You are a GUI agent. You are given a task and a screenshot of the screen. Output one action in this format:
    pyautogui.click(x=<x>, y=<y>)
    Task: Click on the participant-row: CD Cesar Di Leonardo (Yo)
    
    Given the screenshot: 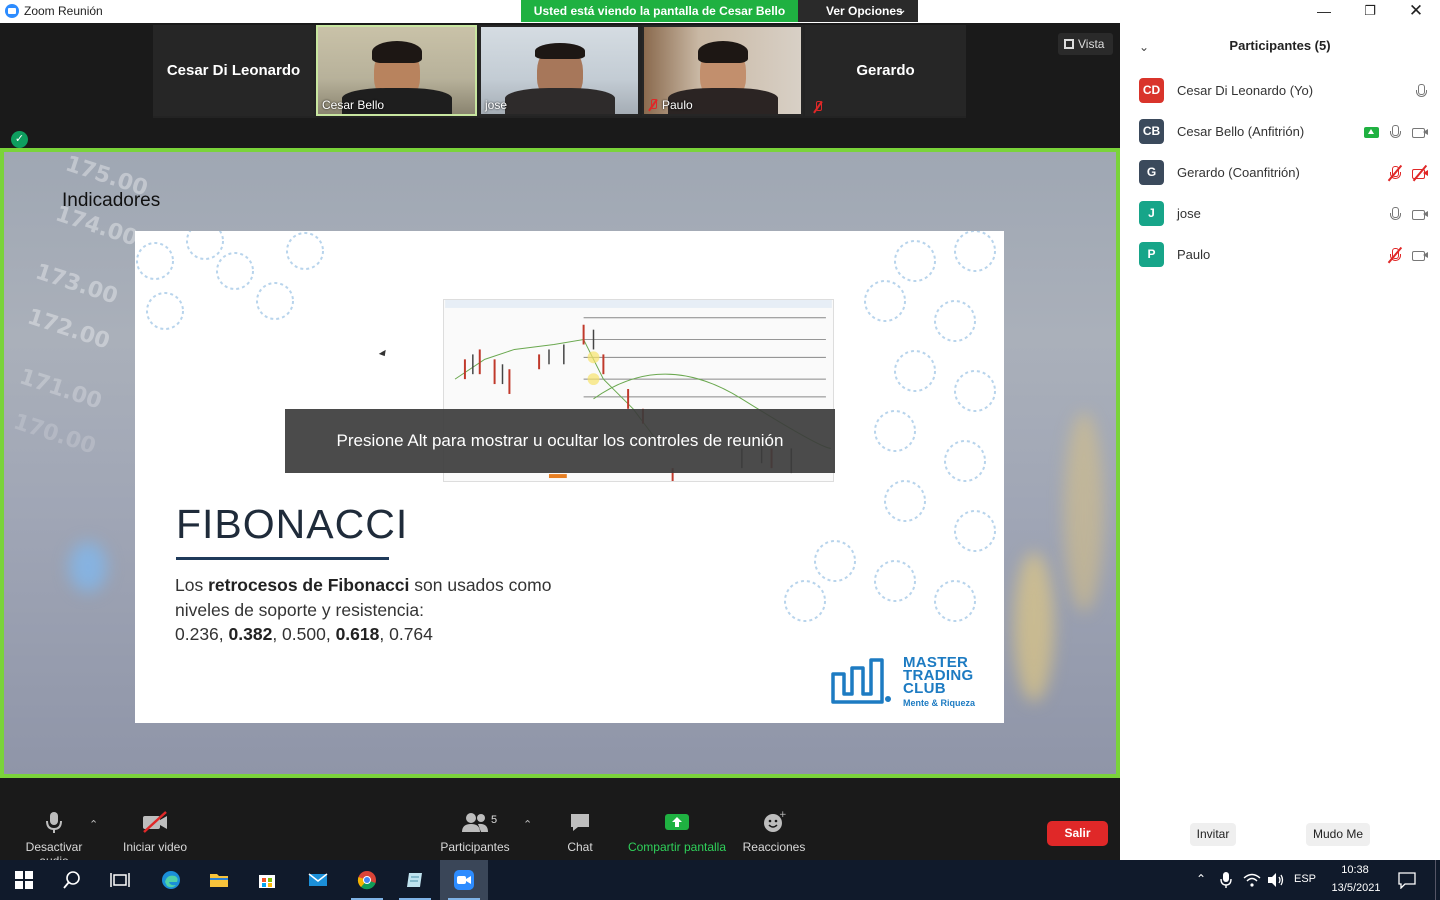 What is the action you would take?
    pyautogui.click(x=1284, y=91)
    